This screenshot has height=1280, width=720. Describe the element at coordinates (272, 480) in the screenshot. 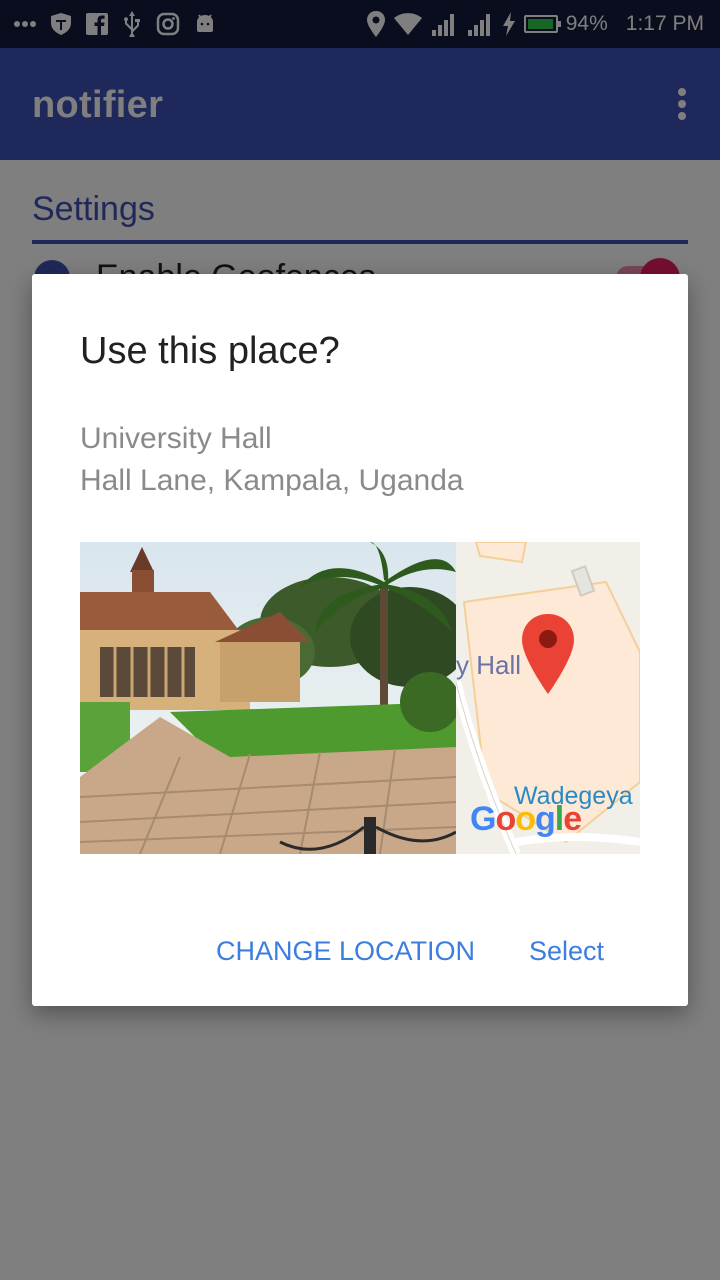

I see `place-address: Hall Lane, Kampala, Uganda` at that location.